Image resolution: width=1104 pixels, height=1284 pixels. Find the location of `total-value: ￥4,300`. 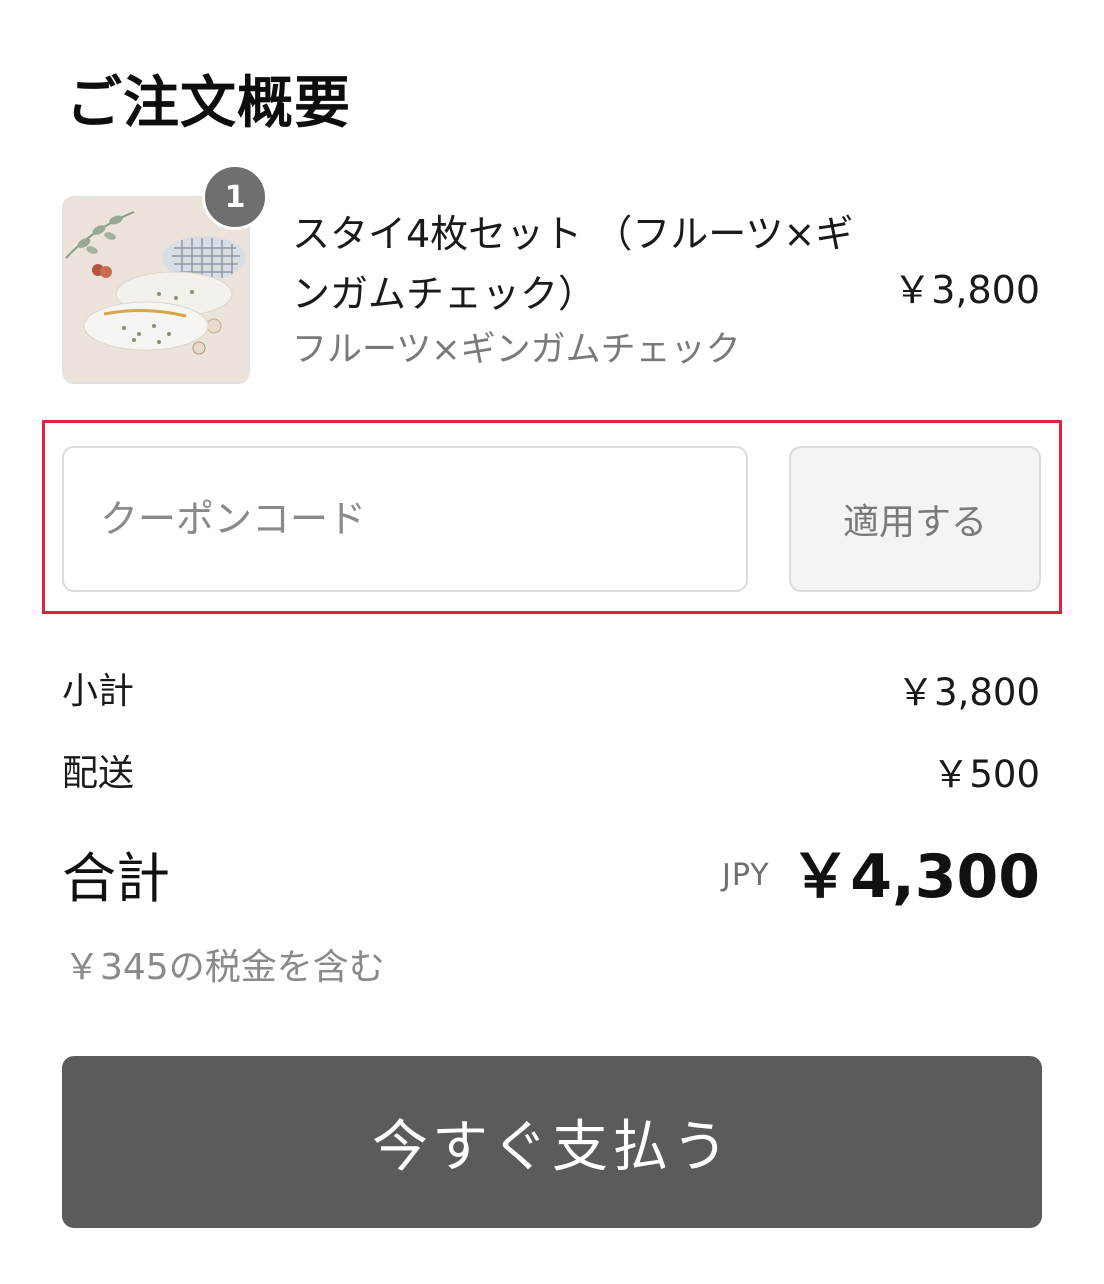

total-value: ￥4,300 is located at coordinates (915, 877).